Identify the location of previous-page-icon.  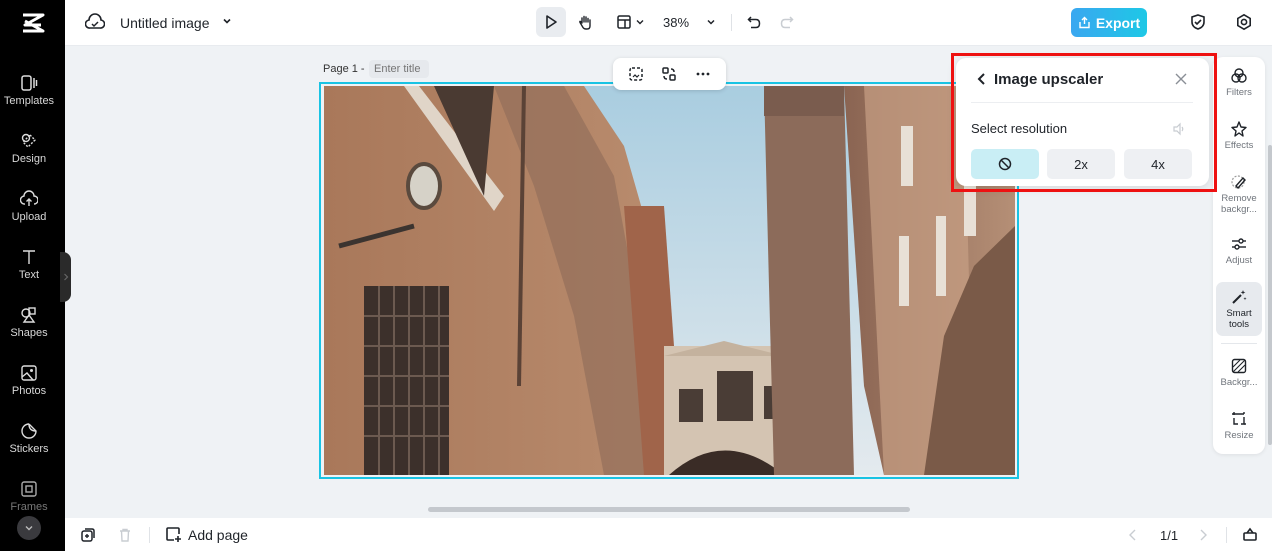
(1133, 535).